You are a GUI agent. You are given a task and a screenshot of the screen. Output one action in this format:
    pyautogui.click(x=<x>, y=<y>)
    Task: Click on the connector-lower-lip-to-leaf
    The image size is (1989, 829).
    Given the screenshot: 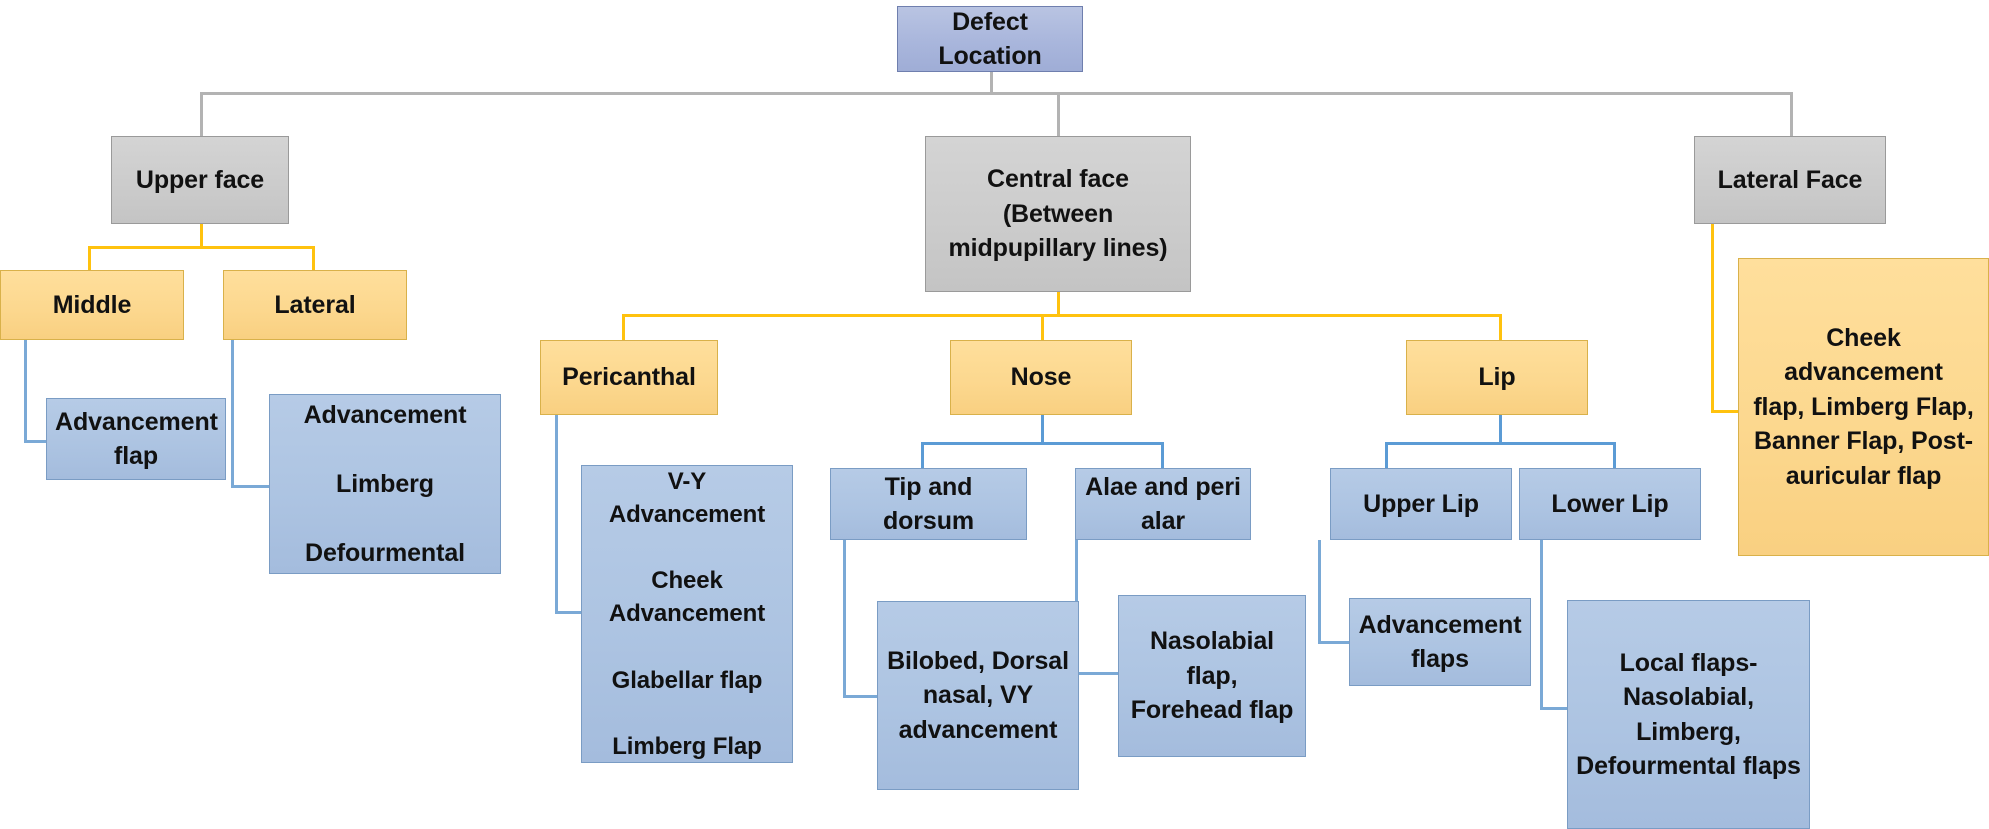 What is the action you would take?
    pyautogui.click(x=1553, y=708)
    